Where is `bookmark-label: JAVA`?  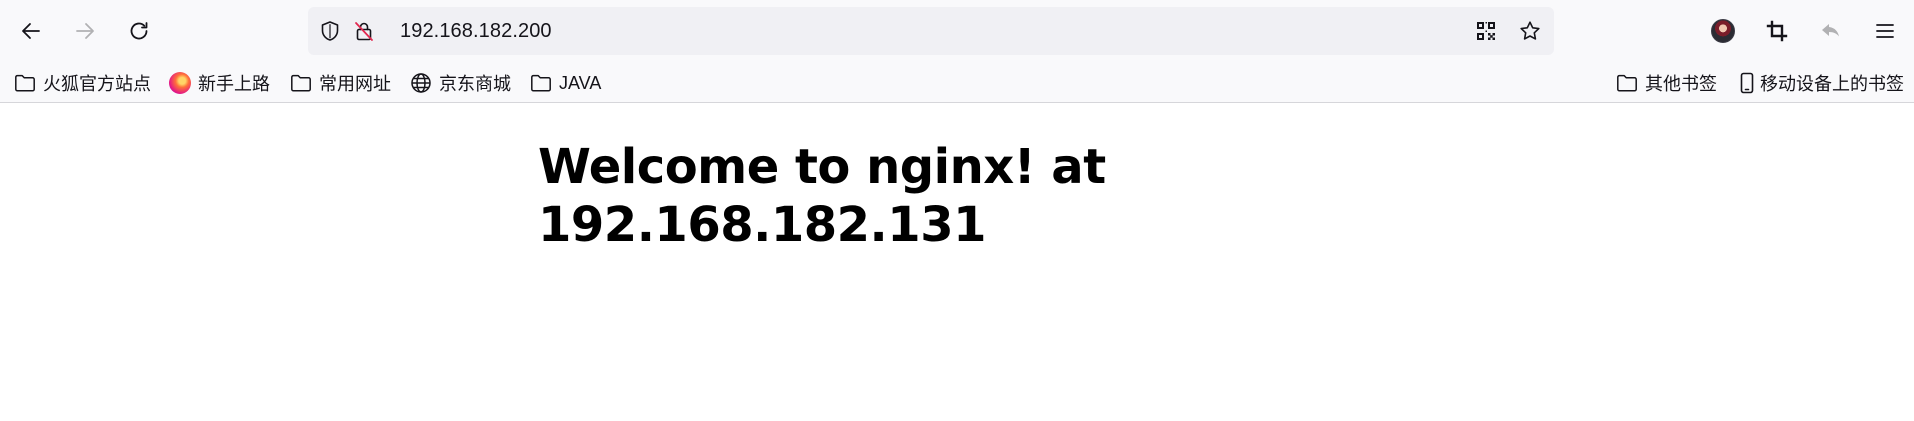 bookmark-label: JAVA is located at coordinates (580, 82).